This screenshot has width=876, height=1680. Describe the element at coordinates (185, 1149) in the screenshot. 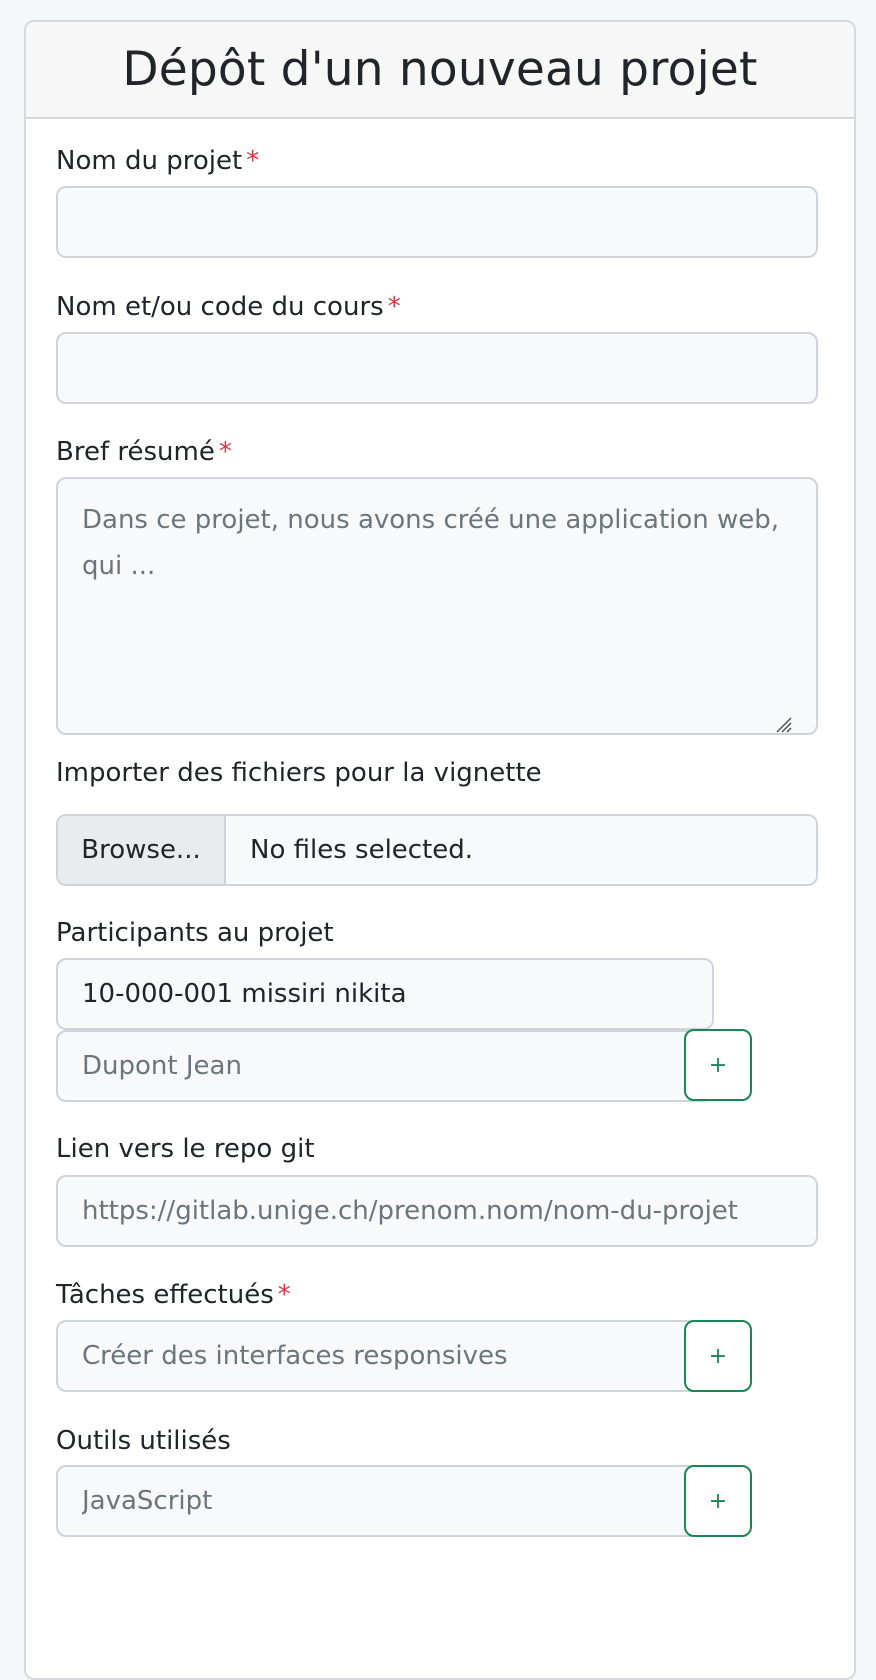

I see `git-label: Lien vers le repo git` at that location.